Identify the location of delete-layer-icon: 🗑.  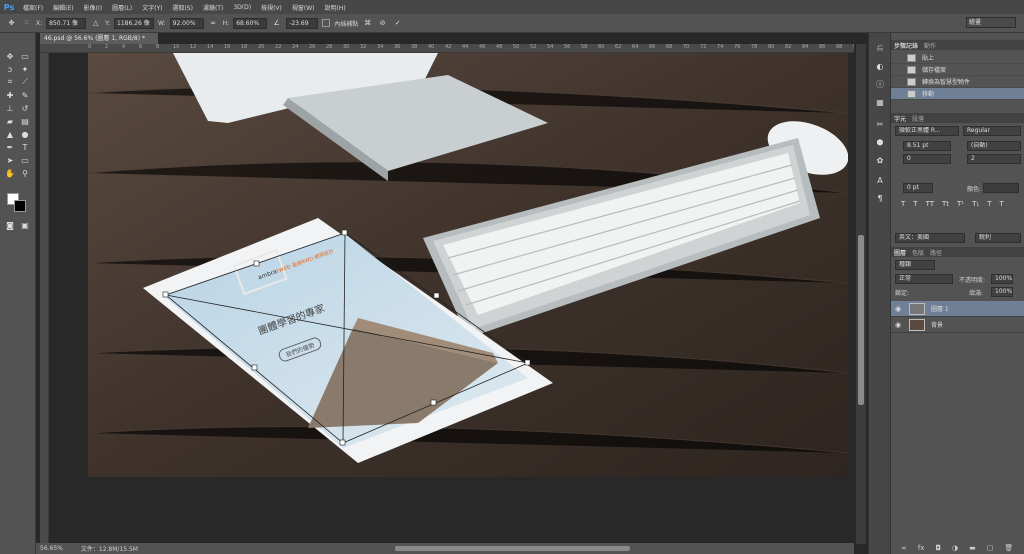
(1008, 548).